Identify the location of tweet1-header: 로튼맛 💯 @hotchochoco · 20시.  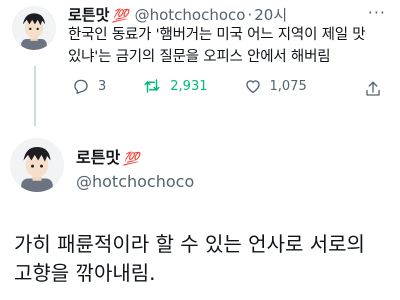
(177, 14).